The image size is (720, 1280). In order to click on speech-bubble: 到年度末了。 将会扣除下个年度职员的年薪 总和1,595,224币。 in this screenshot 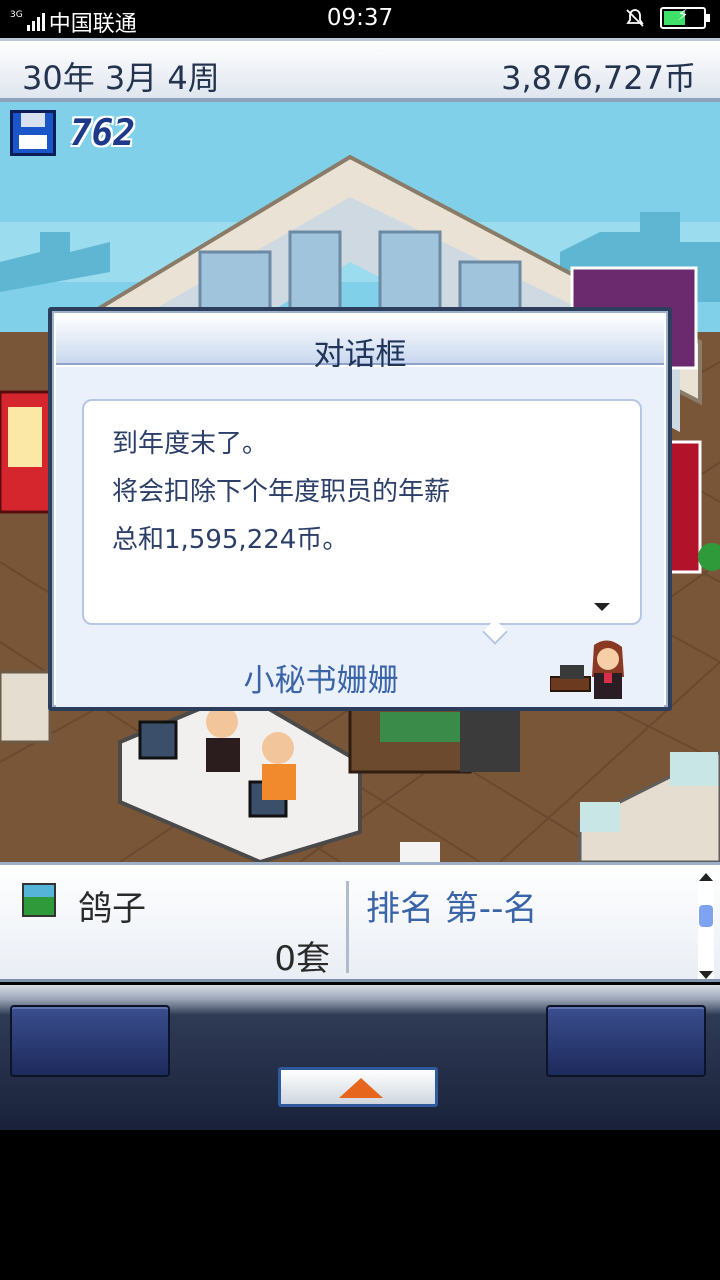, I will do `click(362, 512)`.